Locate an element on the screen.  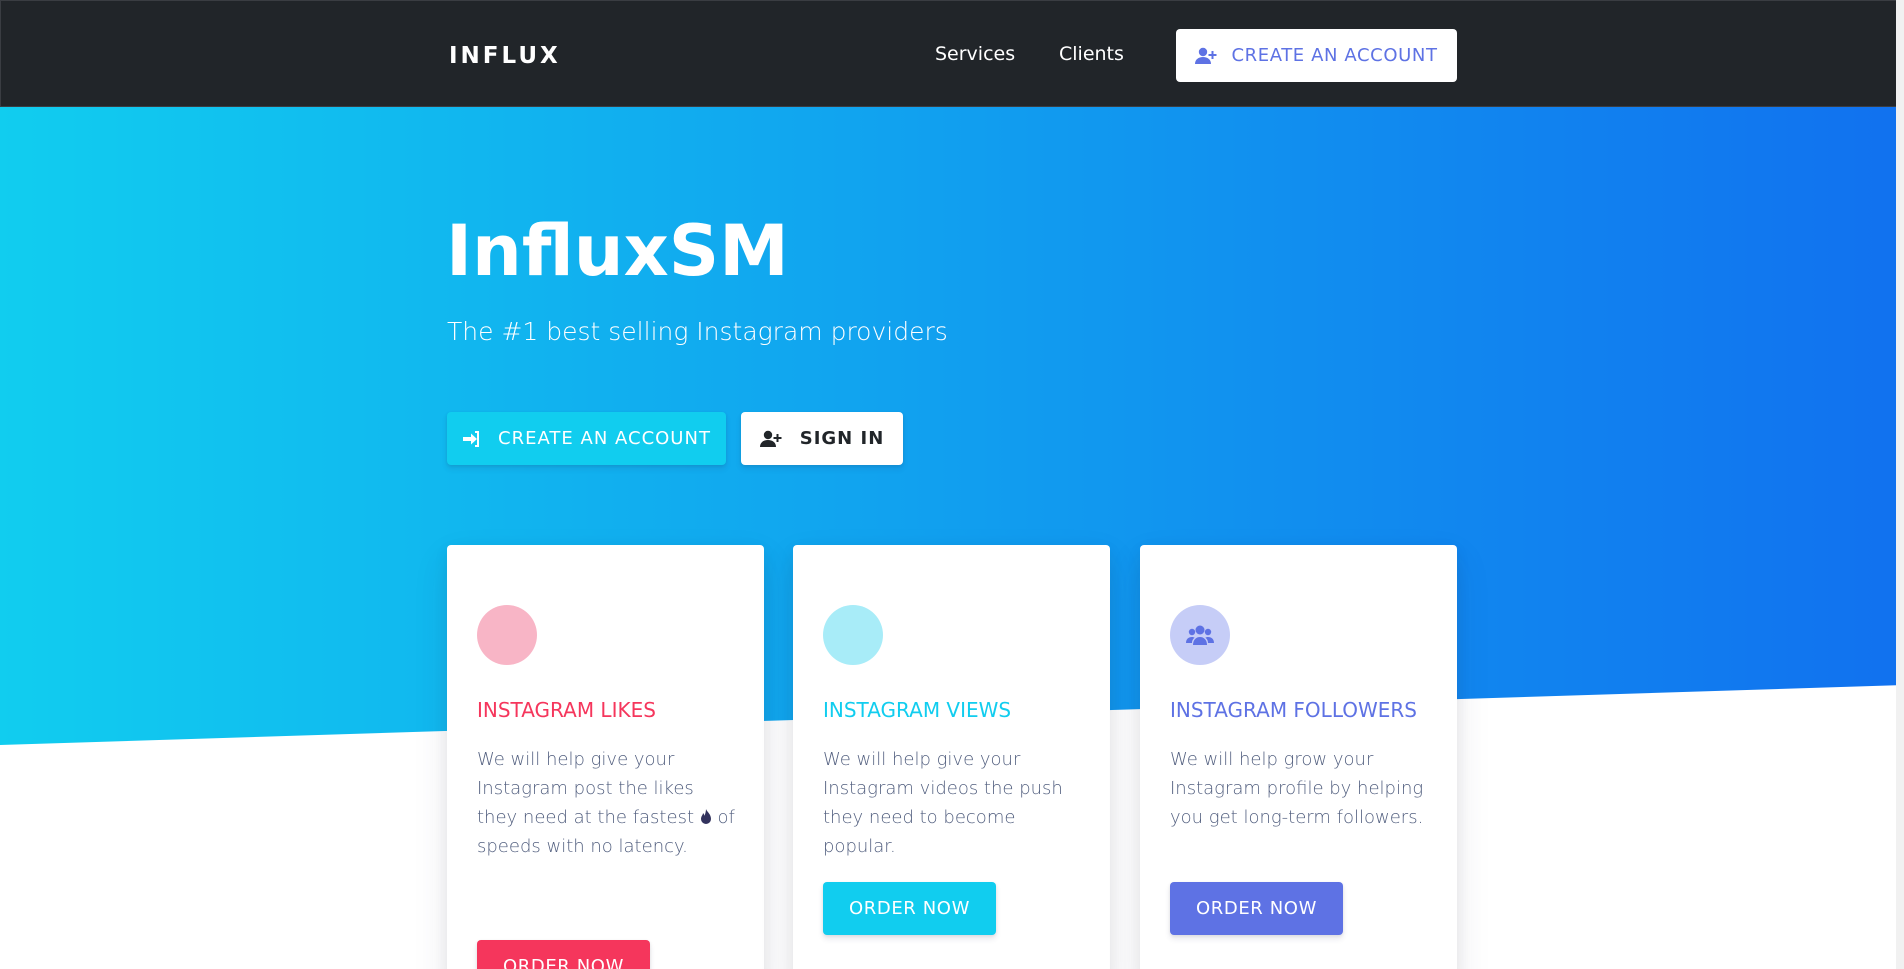
hero-sign-in-button: SIGN IN is located at coordinates (822, 438).